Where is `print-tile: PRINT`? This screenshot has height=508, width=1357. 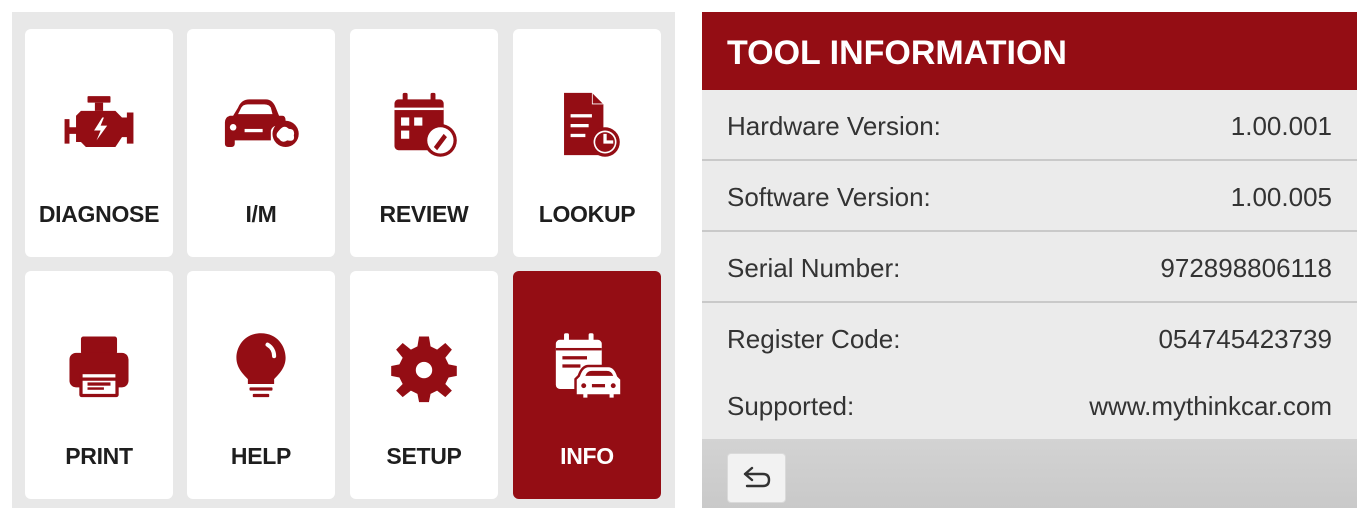
print-tile: PRINT is located at coordinates (99, 385).